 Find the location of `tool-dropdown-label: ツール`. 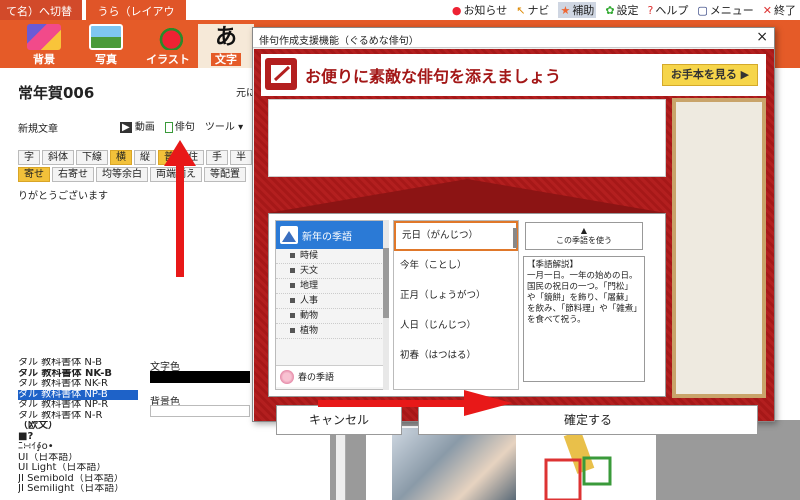

tool-dropdown-label: ツール is located at coordinates (219, 127).